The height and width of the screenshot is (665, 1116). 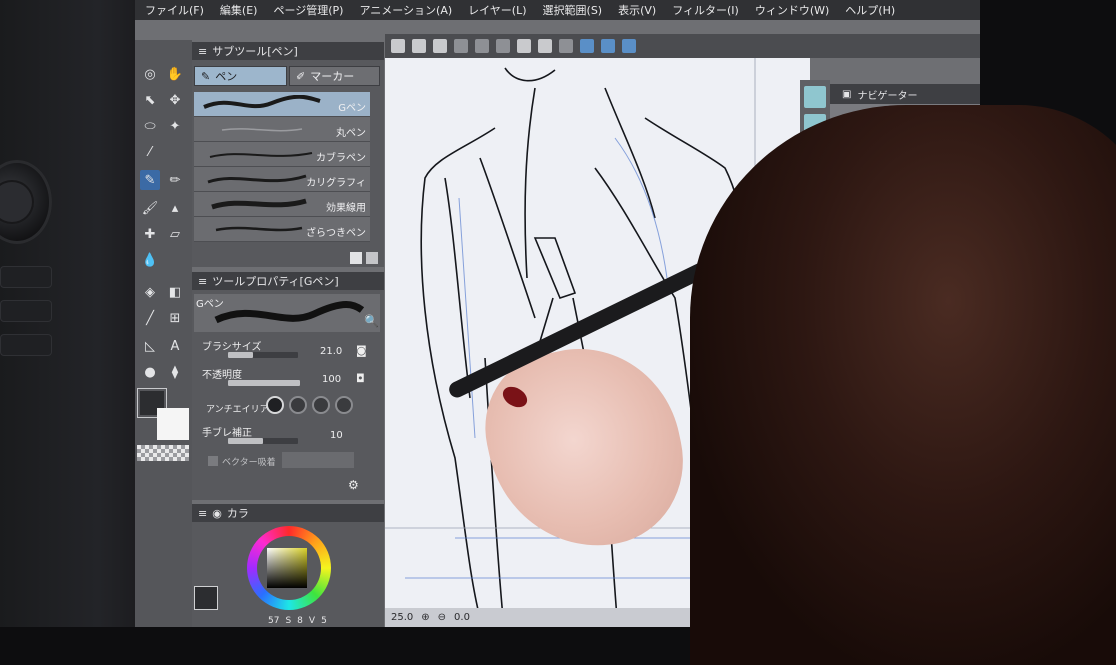 What do you see at coordinates (150, 74) in the screenshot?
I see `zoom-icon: ◎` at bounding box center [150, 74].